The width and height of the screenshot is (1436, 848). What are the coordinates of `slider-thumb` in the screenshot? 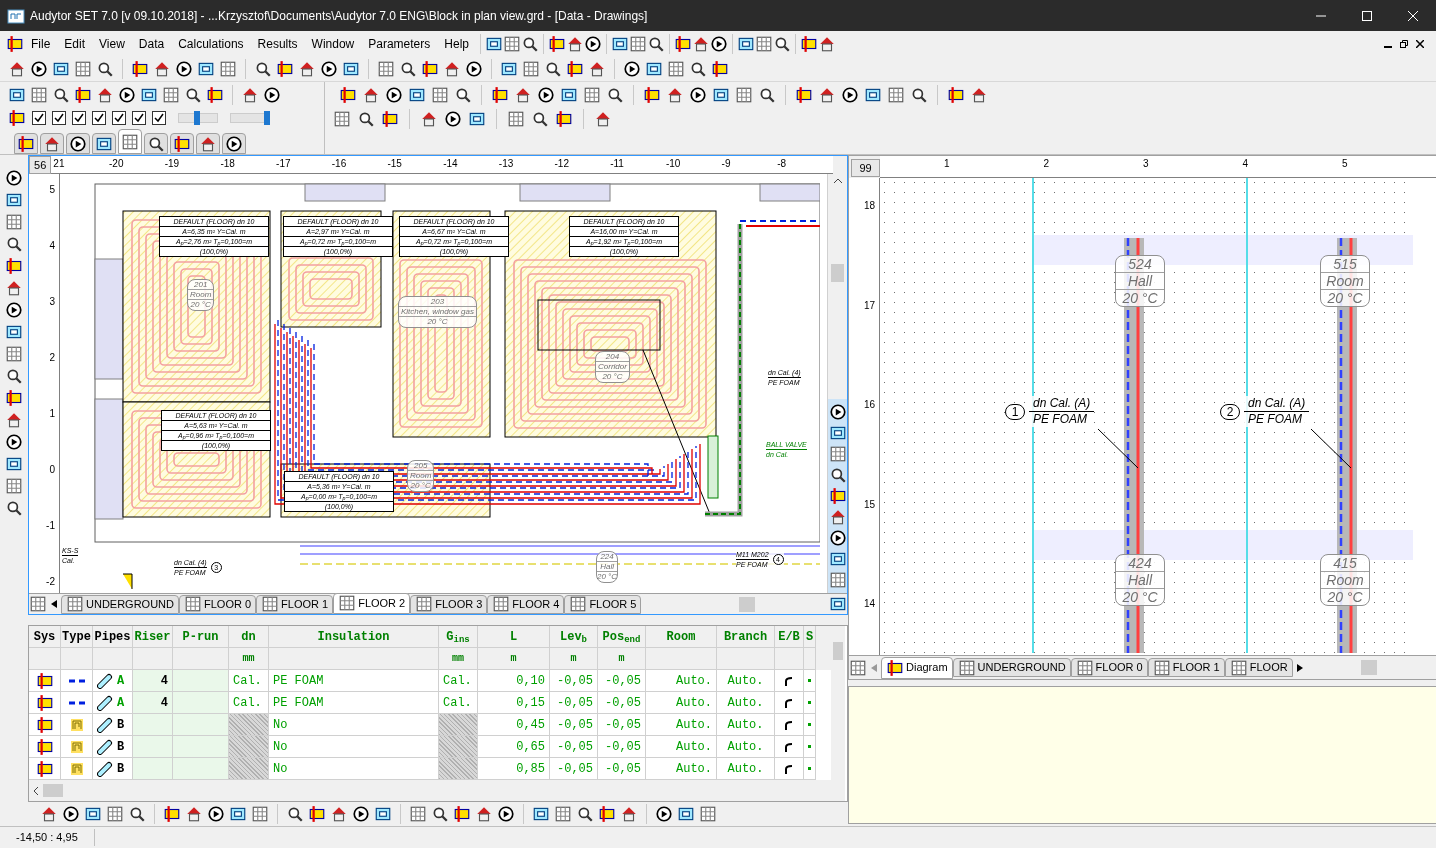 It's located at (197, 118).